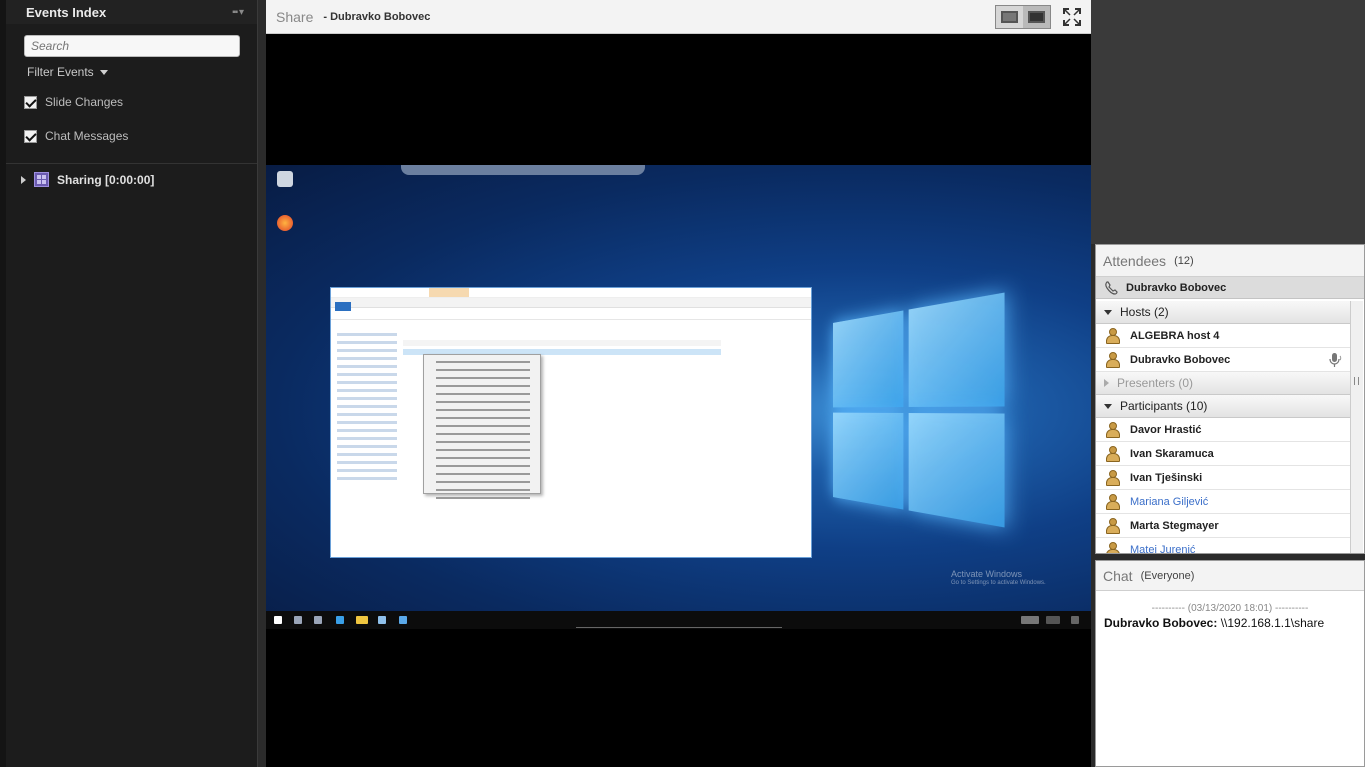  What do you see at coordinates (104, 72) in the screenshot?
I see `chevron-down-icon` at bounding box center [104, 72].